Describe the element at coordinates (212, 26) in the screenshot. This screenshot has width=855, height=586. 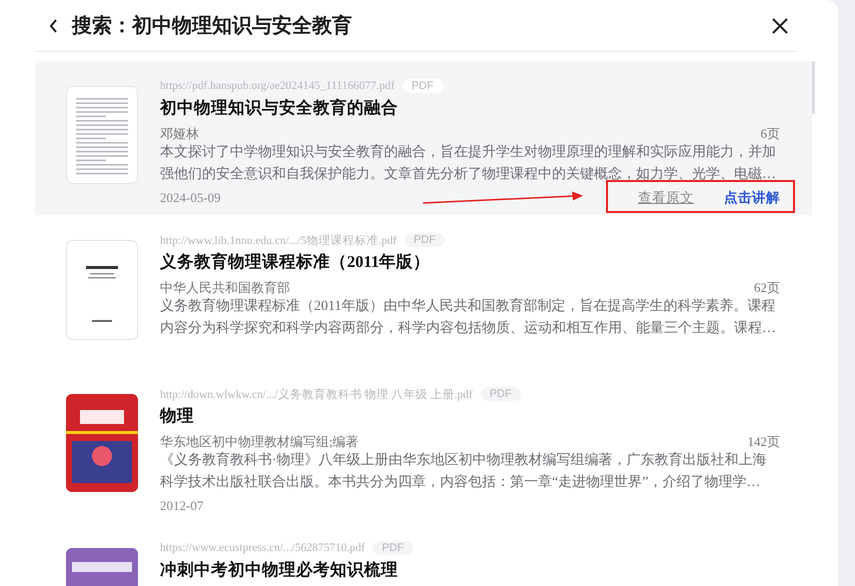
I see `dialog-title: 搜索：初中物理知识与安全教育` at that location.